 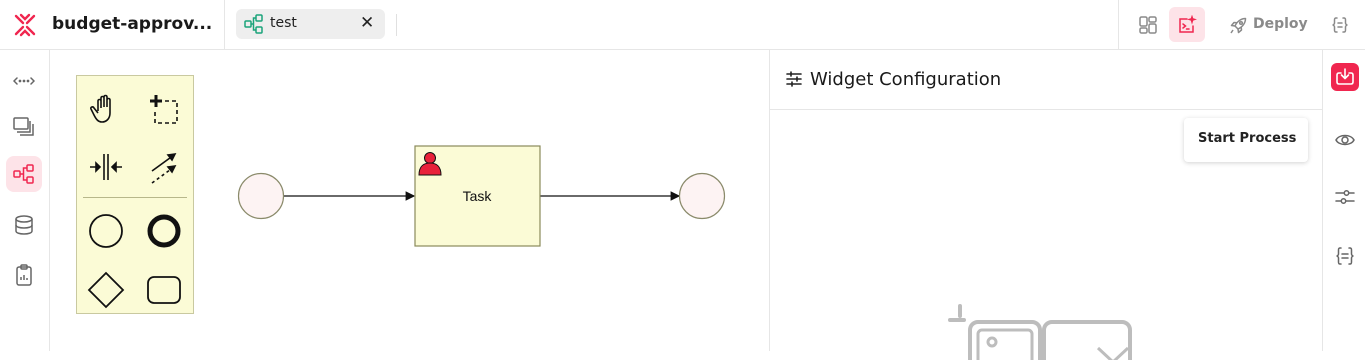 I want to click on sidebar-item-expand, so click(x=24, y=81).